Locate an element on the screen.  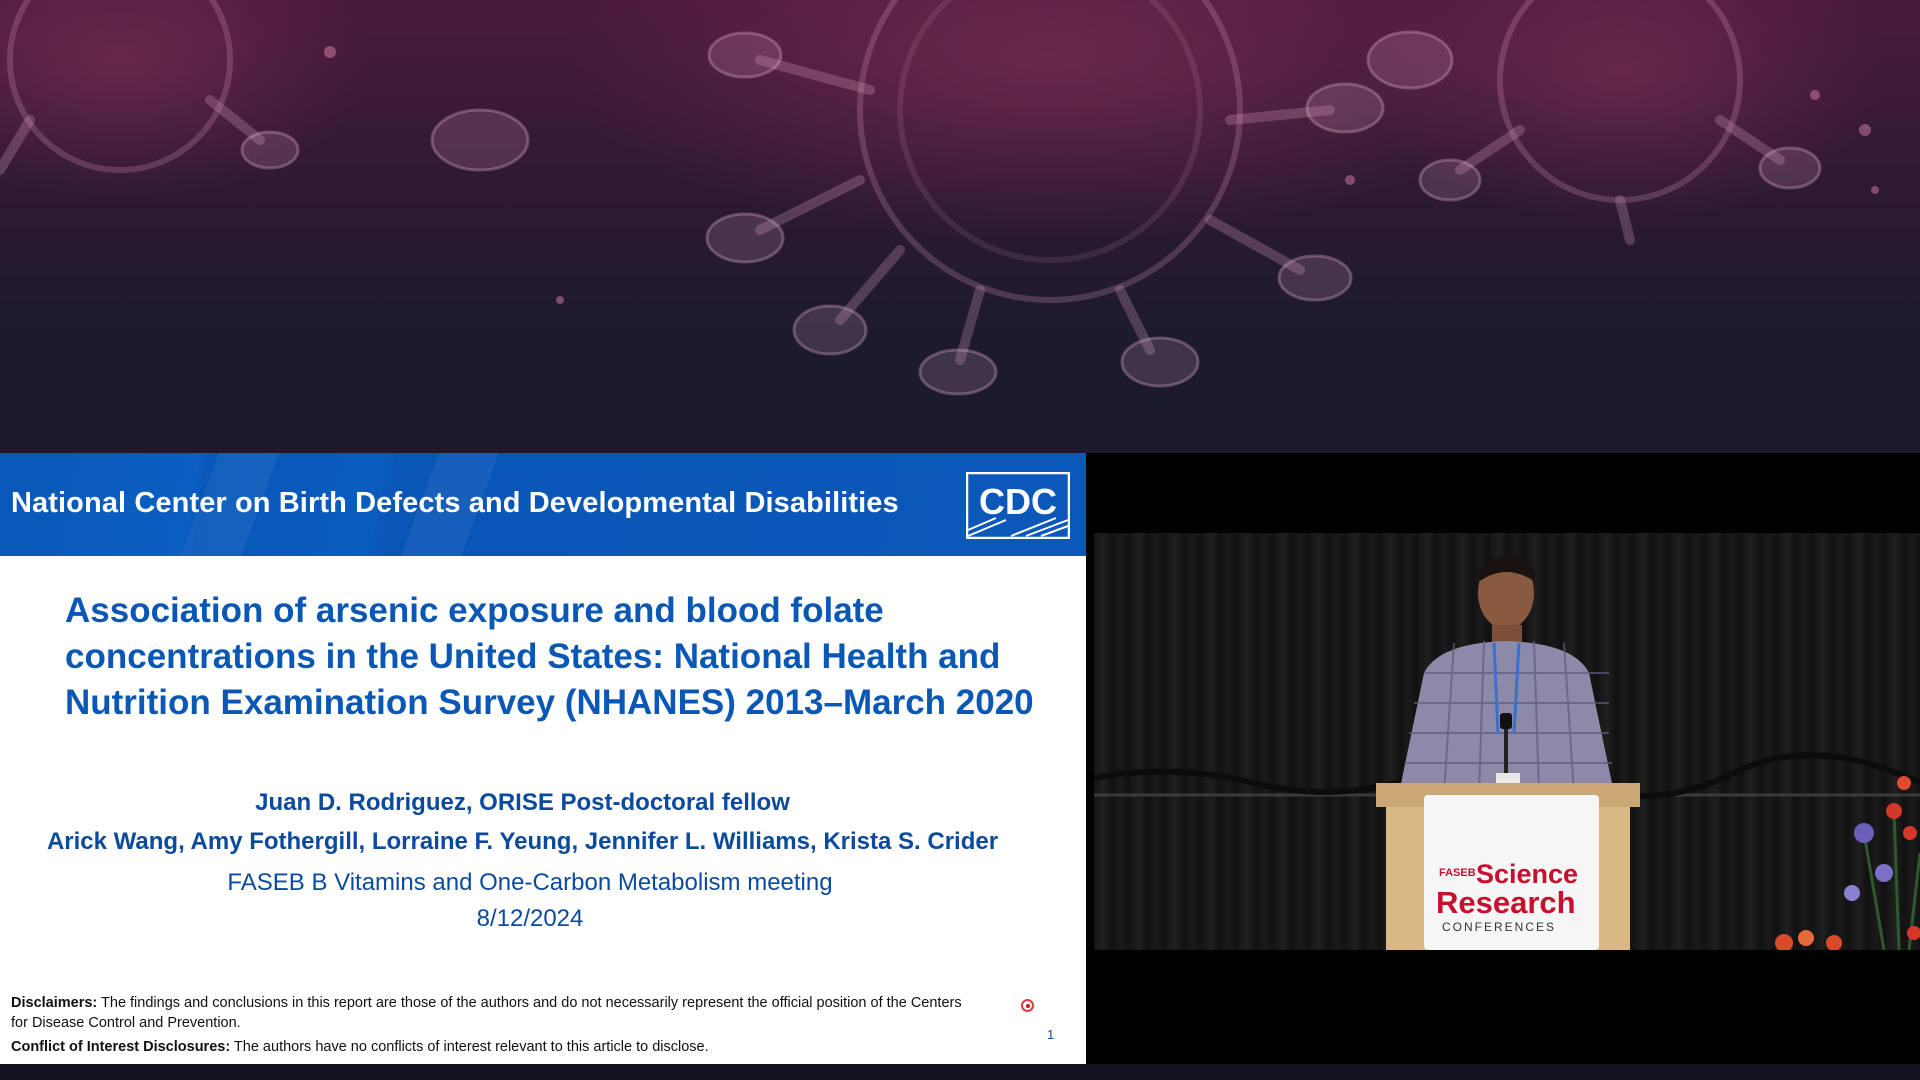
podium-brand-small: FASEB is located at coordinates (1457, 873).